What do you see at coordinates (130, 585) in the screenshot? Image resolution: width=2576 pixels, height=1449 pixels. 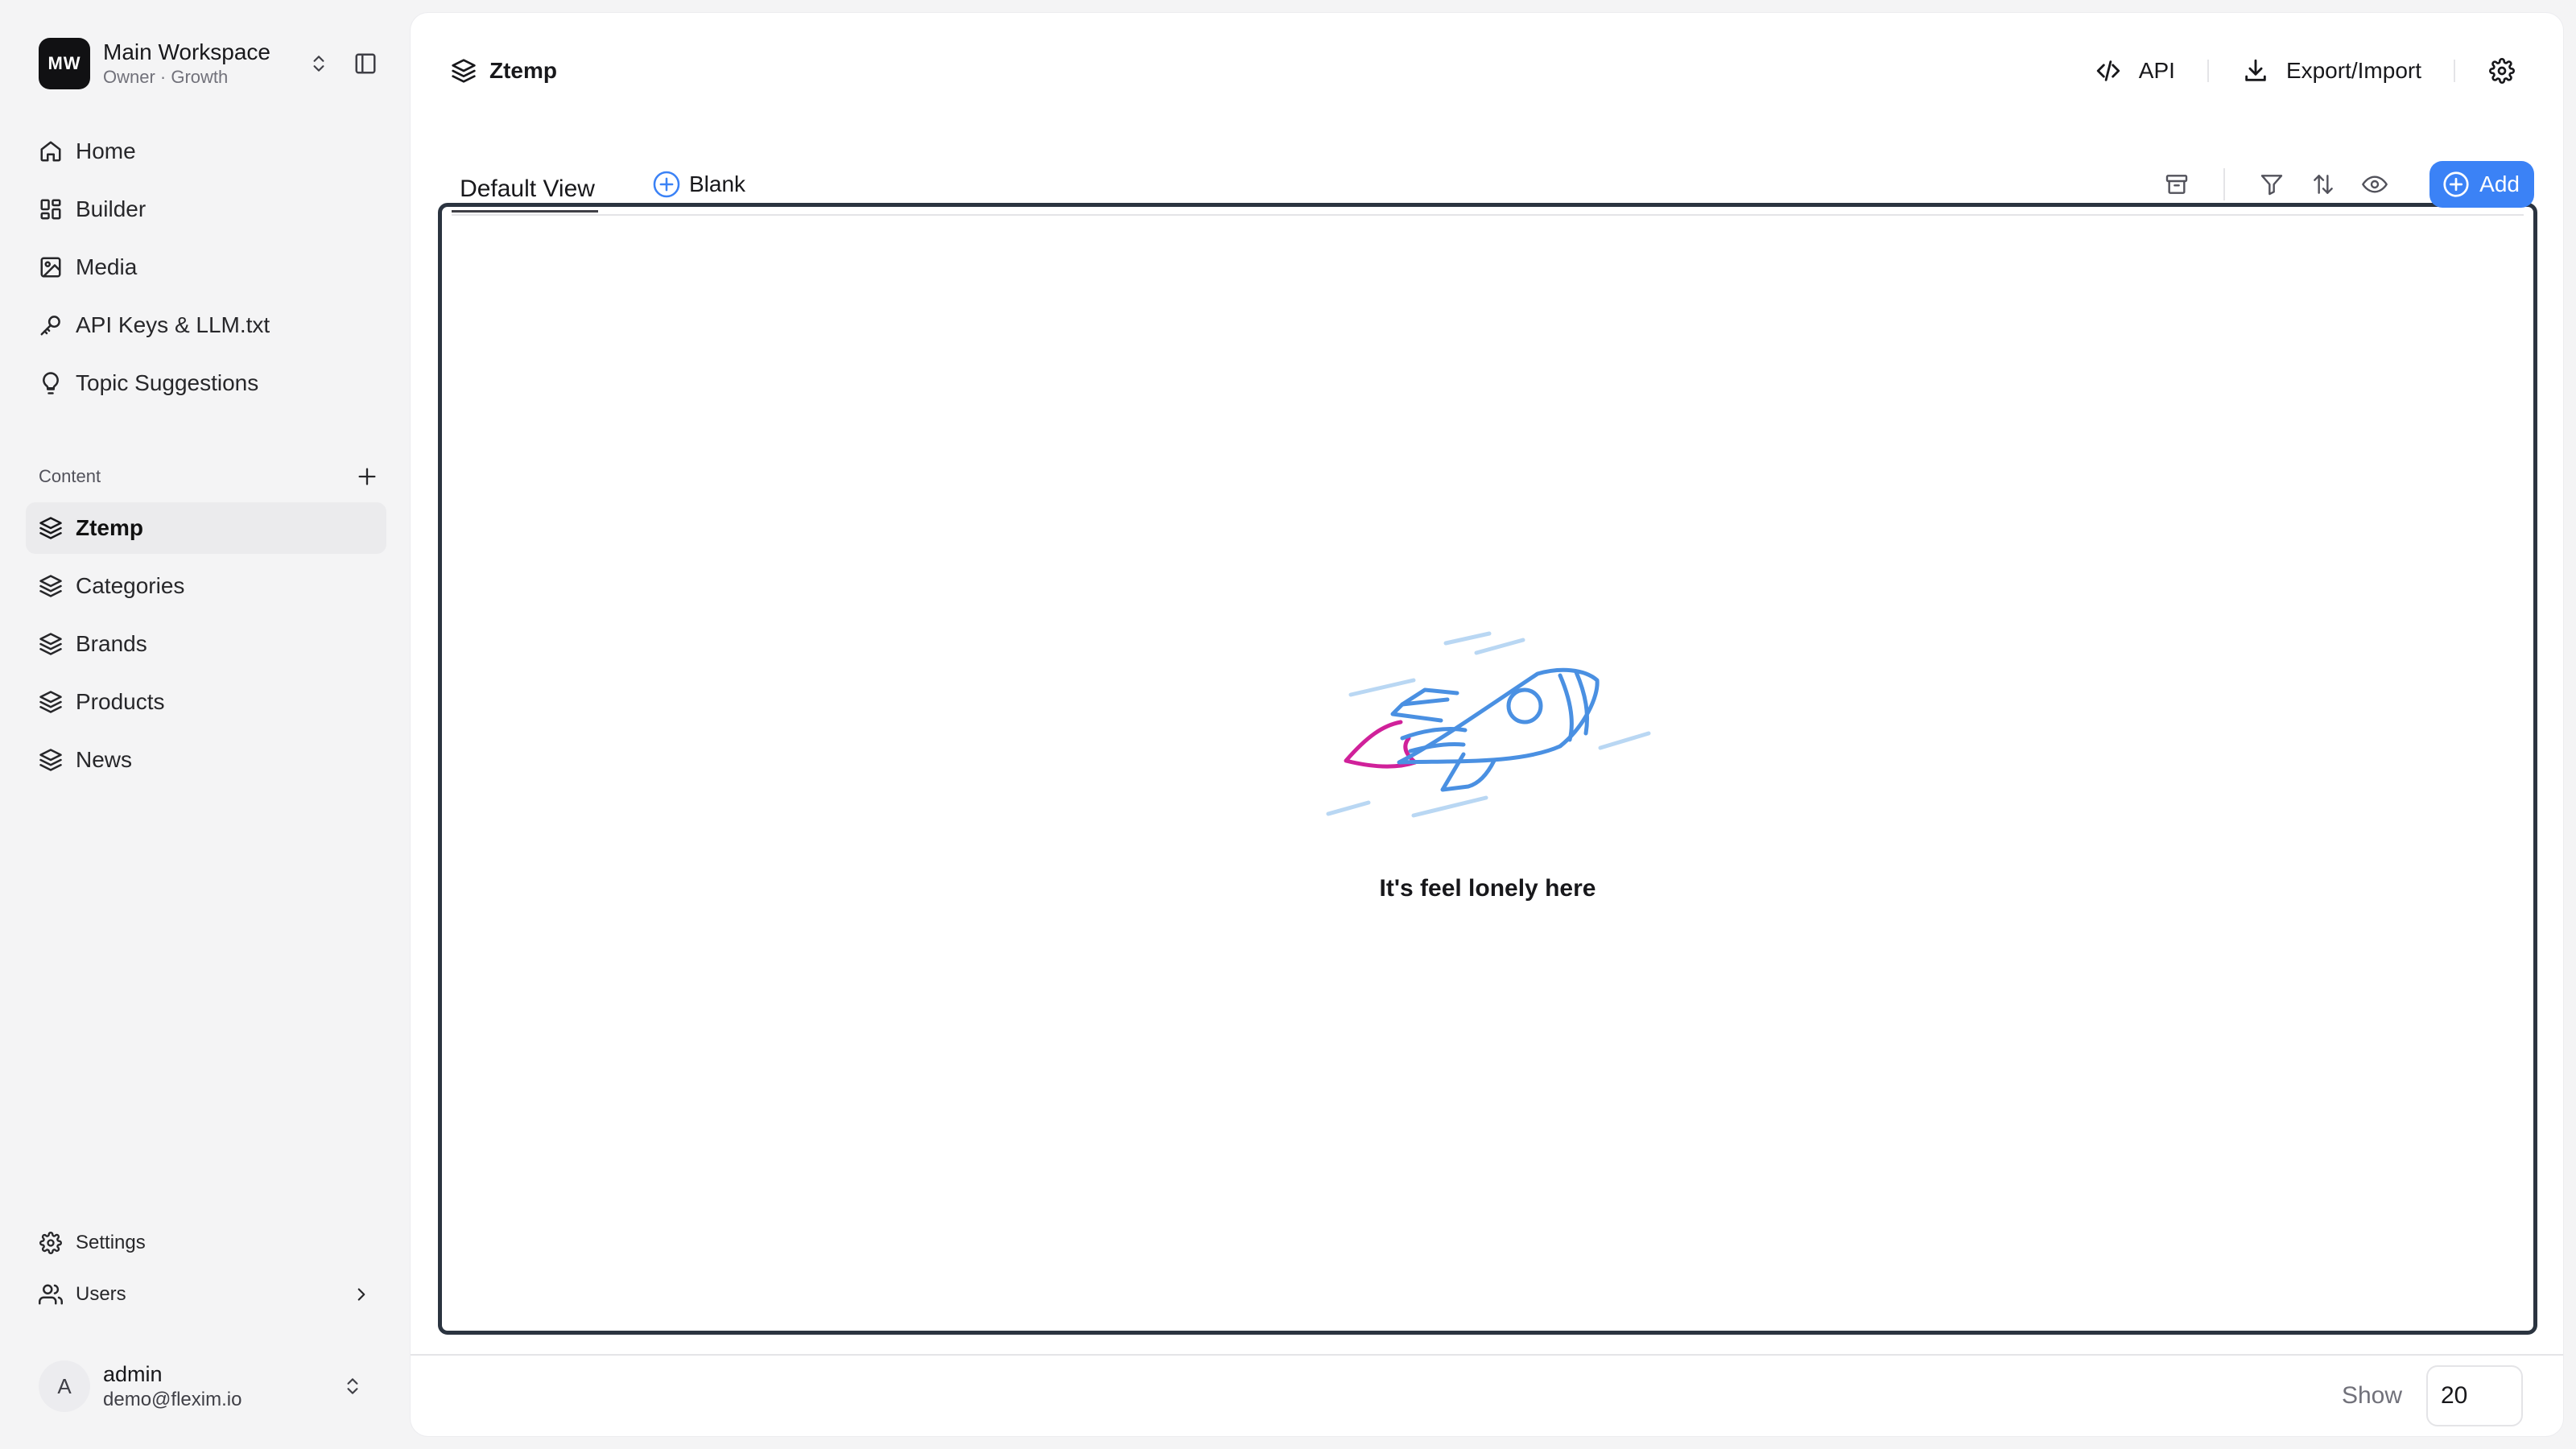 I see `sidebar-item-label: Categories` at bounding box center [130, 585].